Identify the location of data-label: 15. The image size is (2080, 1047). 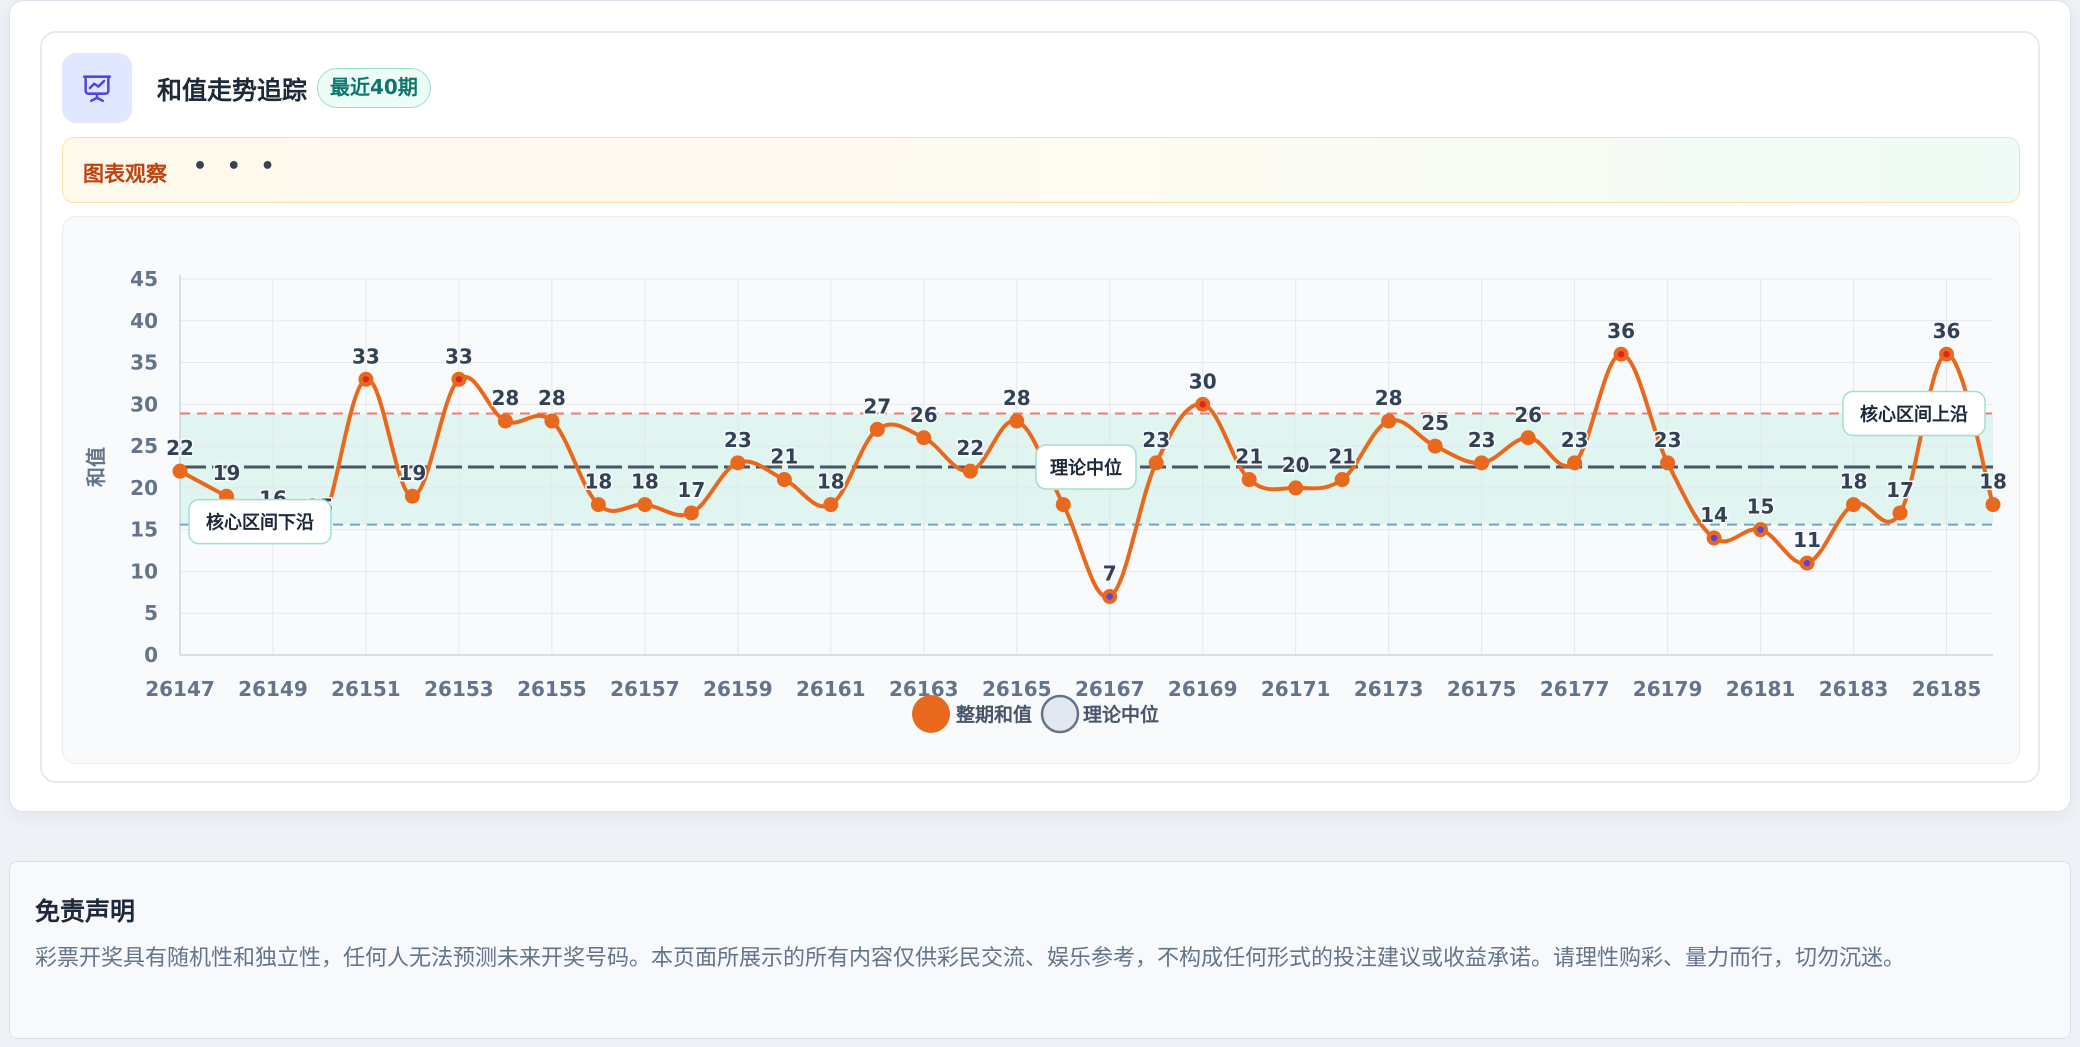
(1761, 507).